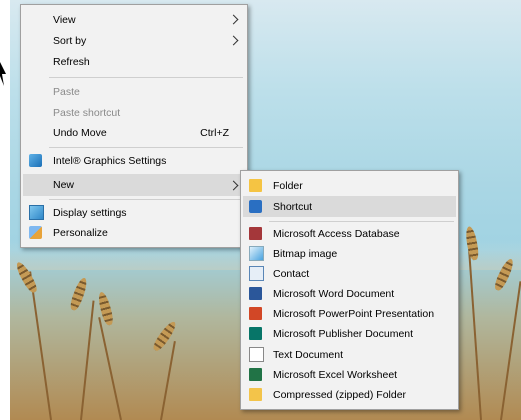 The image size is (521, 420). Describe the element at coordinates (134, 40) in the screenshot. I see `menu-item-sort-by: Sort by` at that location.